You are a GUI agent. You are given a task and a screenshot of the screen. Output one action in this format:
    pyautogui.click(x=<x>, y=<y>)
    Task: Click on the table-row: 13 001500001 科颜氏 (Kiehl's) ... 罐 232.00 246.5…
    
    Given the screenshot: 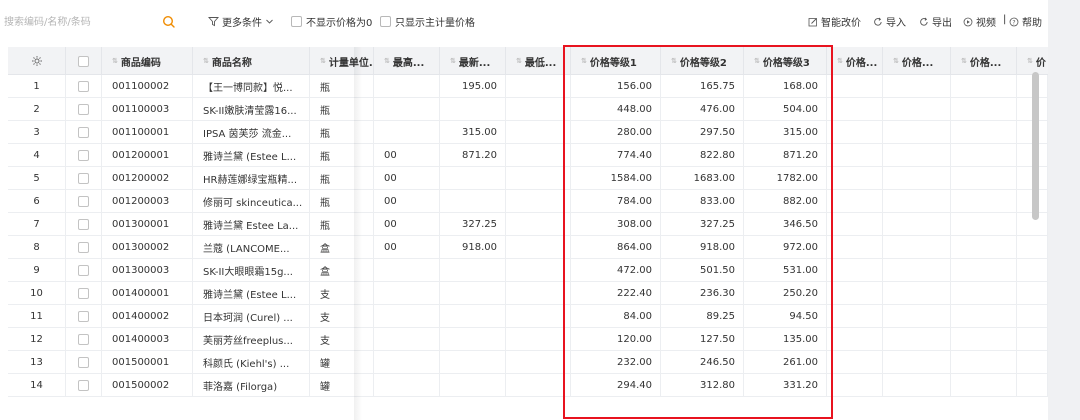 What is the action you would take?
    pyautogui.click(x=528, y=362)
    